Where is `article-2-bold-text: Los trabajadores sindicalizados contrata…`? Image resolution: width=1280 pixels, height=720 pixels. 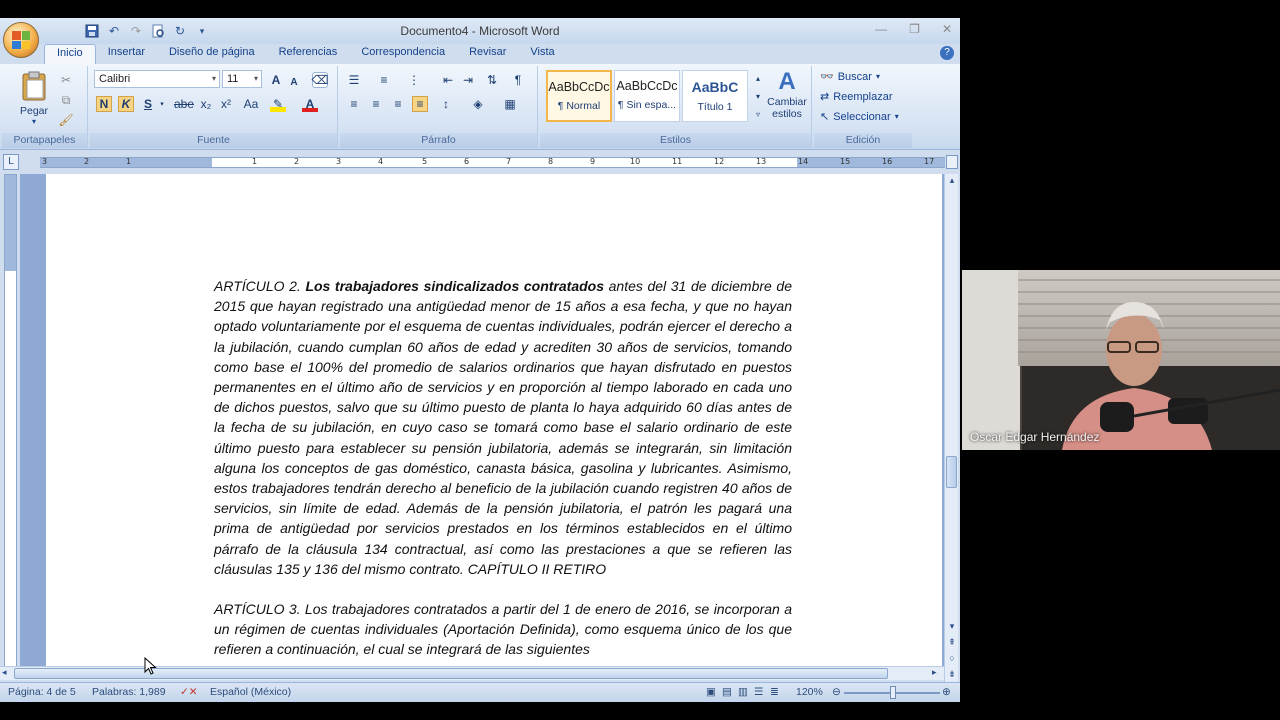 article-2-bold-text: Los trabajadores sindicalizados contrata… is located at coordinates (455, 286).